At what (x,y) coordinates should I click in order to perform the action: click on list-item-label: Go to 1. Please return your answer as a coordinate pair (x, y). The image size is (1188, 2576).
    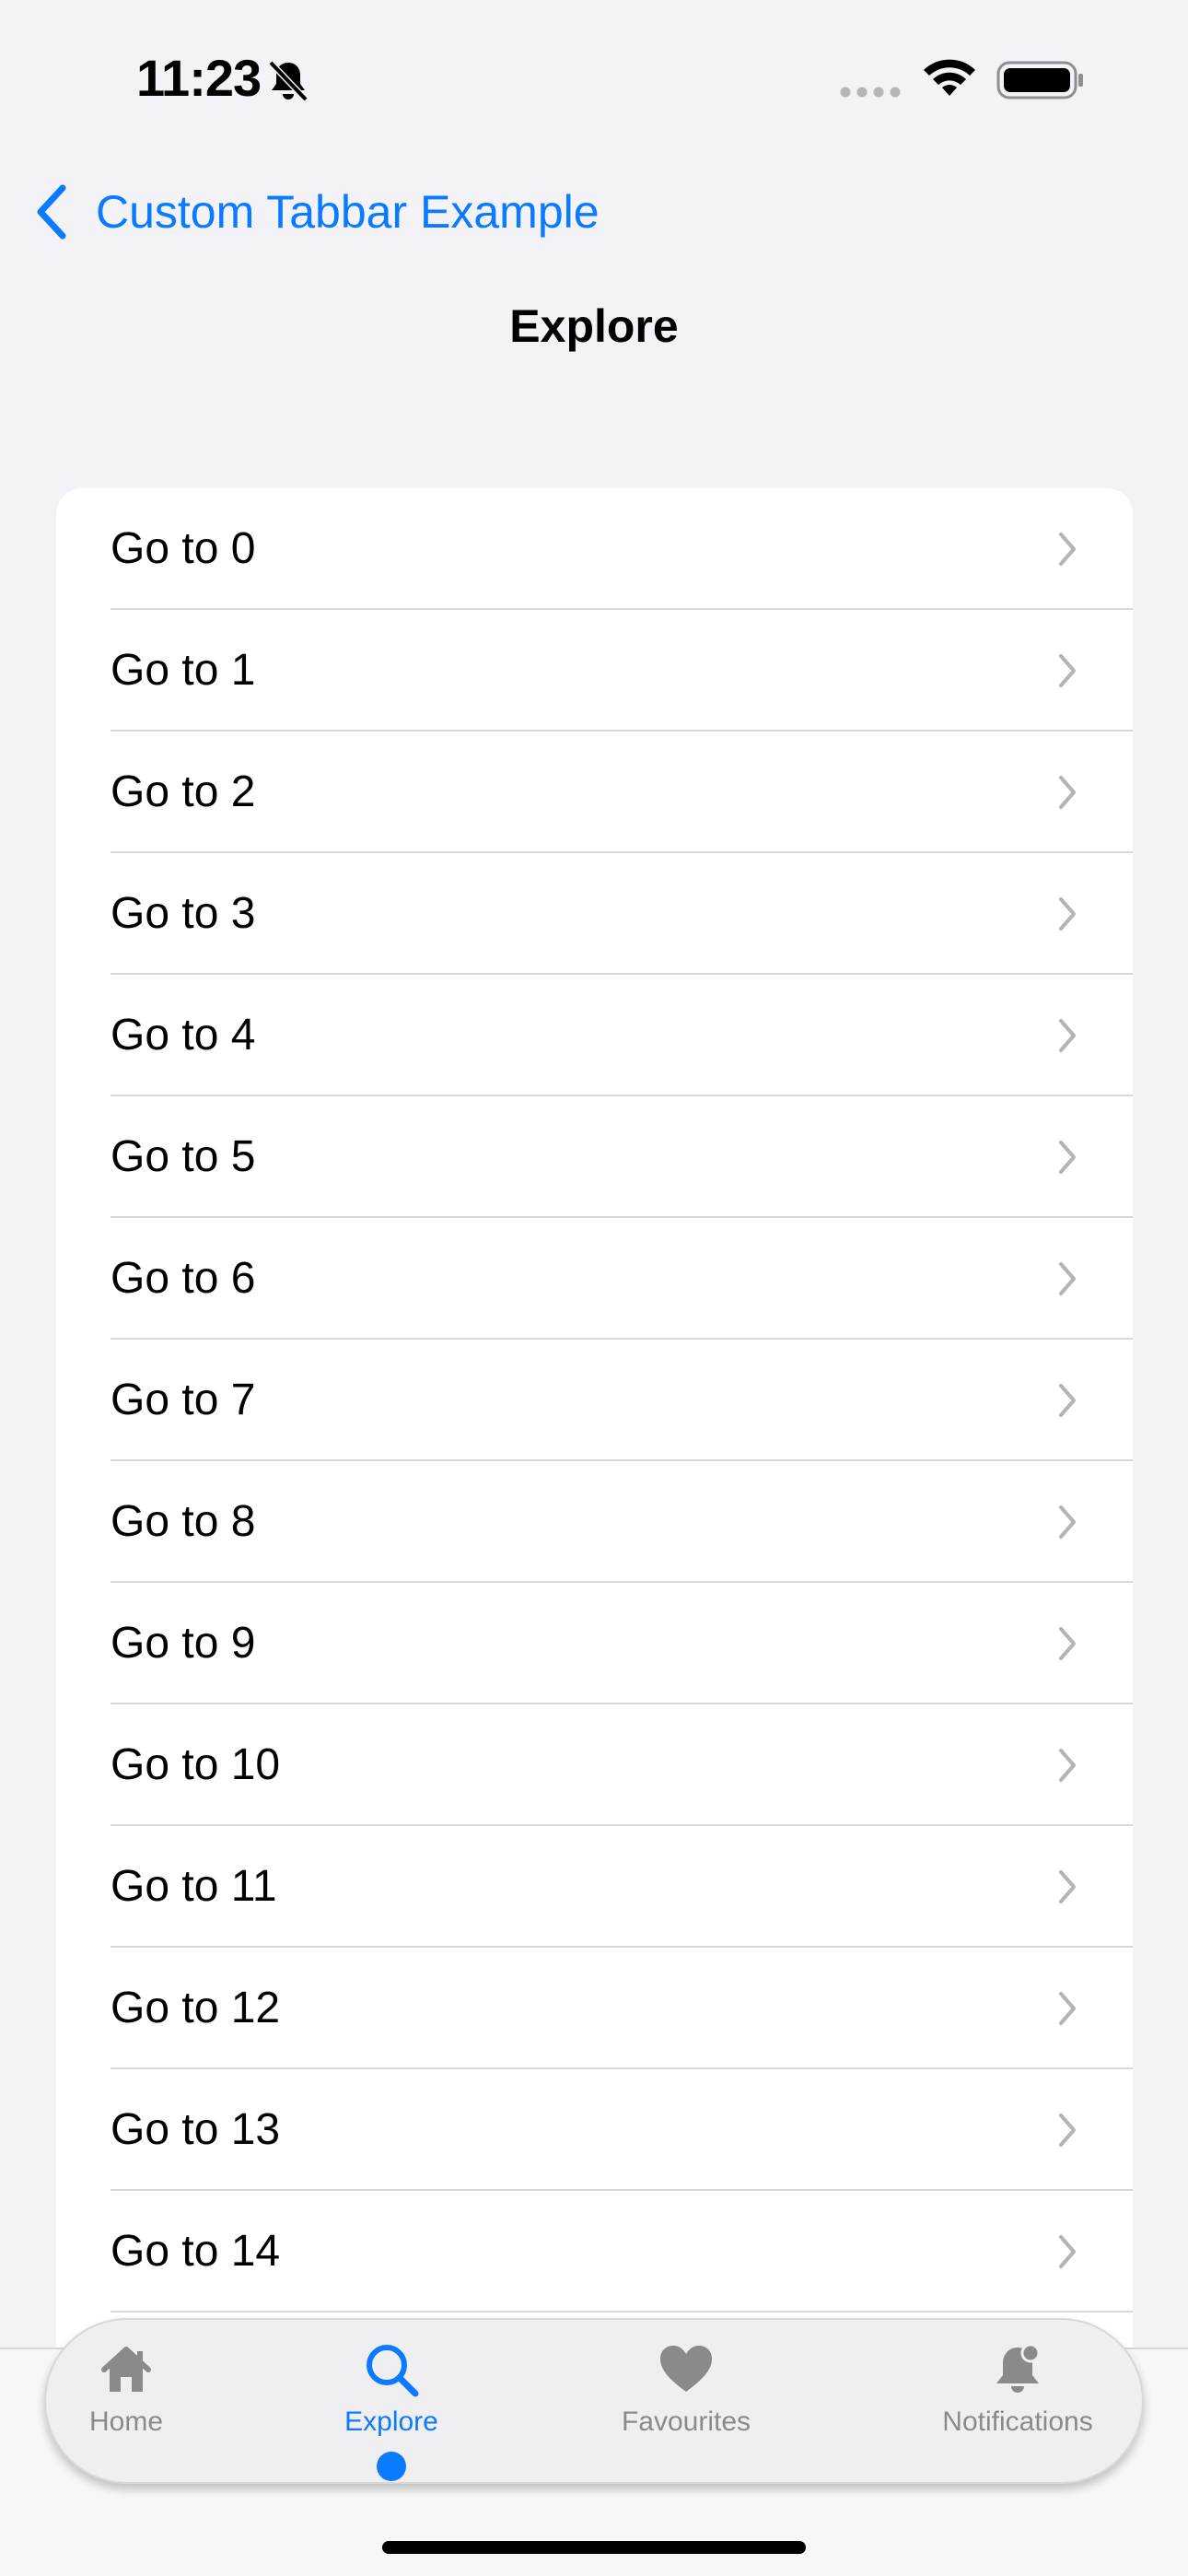
    Looking at the image, I should click on (183, 670).